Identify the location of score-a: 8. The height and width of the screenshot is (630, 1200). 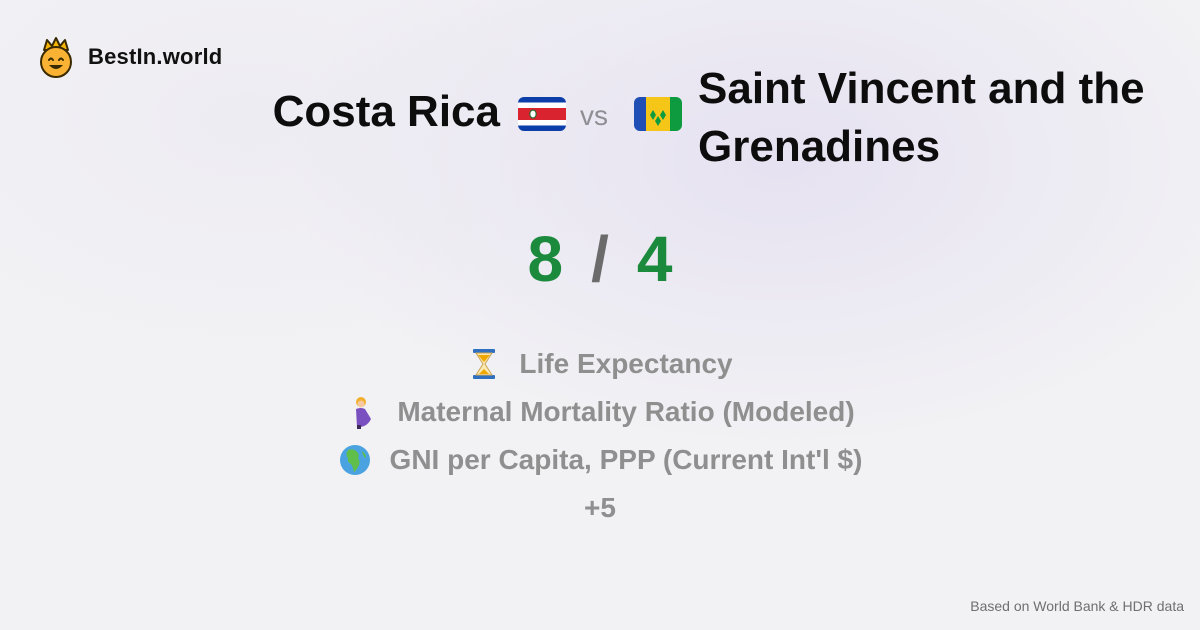
(545, 259).